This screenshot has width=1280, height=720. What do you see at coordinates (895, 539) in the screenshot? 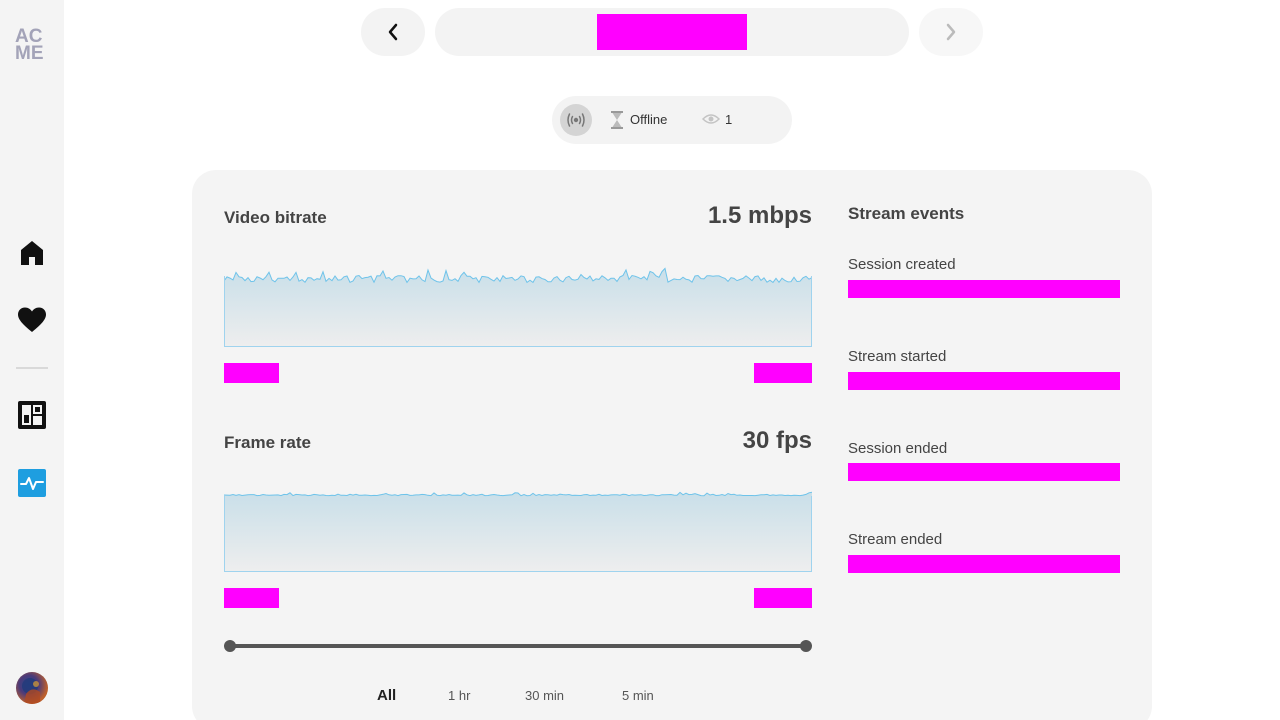
I see `event-stream-ended: Stream ended` at bounding box center [895, 539].